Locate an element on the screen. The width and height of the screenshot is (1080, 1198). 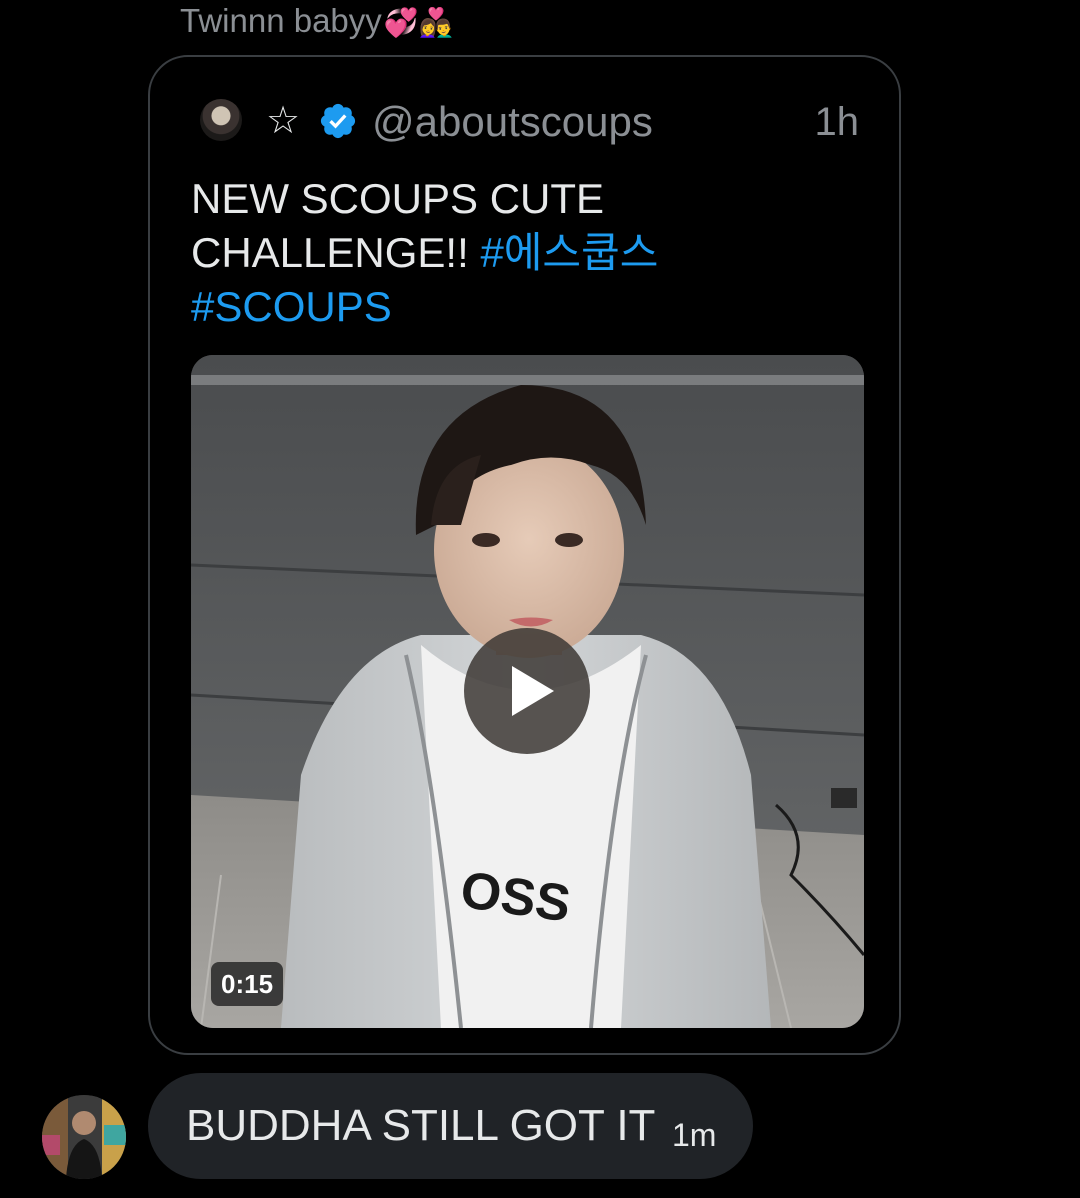
hashtag-link: #SCOUPS is located at coordinates (291, 306).